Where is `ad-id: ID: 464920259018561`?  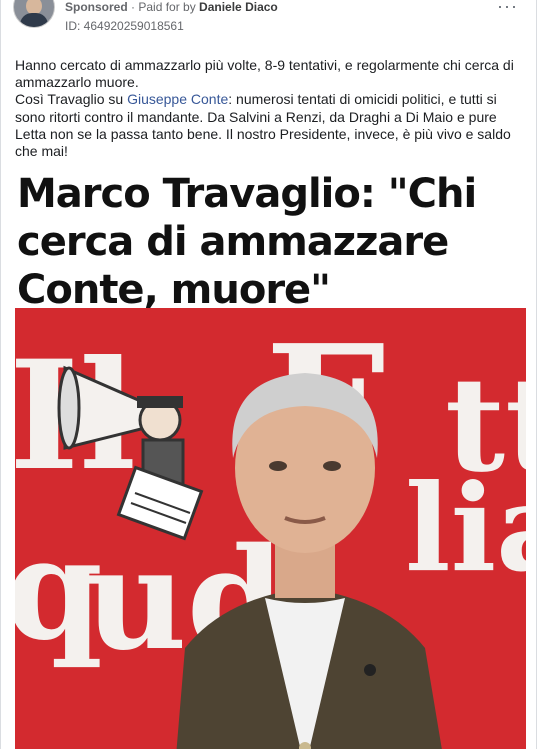 ad-id: ID: 464920259018561 is located at coordinates (124, 26).